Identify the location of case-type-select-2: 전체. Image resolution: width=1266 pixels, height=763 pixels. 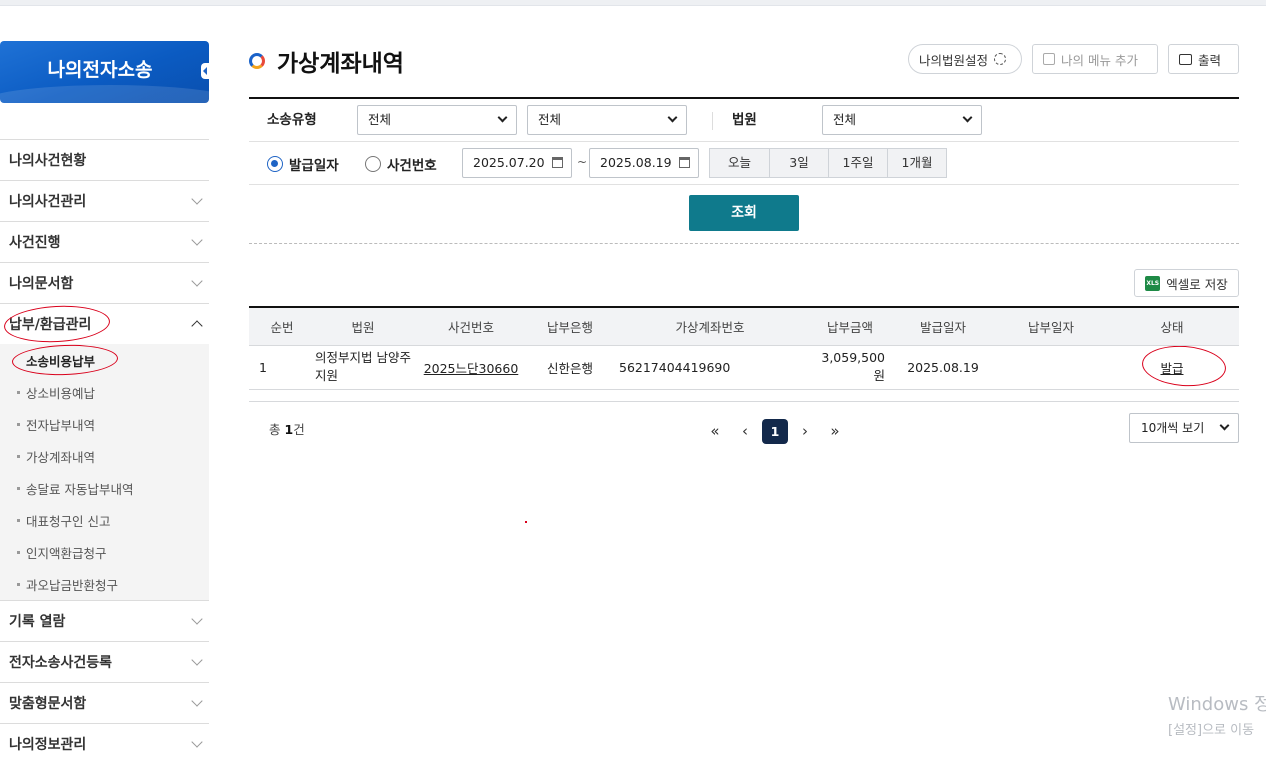
(607, 120).